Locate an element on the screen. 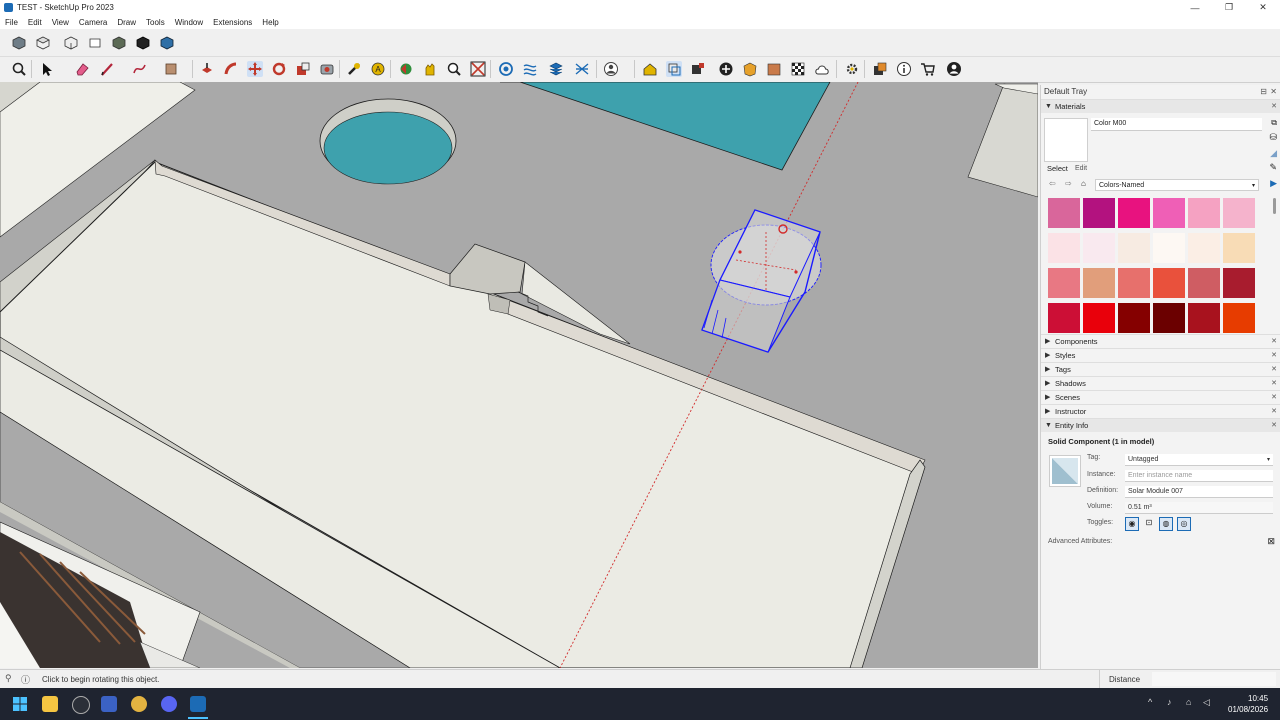  clock-date: 01/08/2026 is located at coordinates (1248, 709).